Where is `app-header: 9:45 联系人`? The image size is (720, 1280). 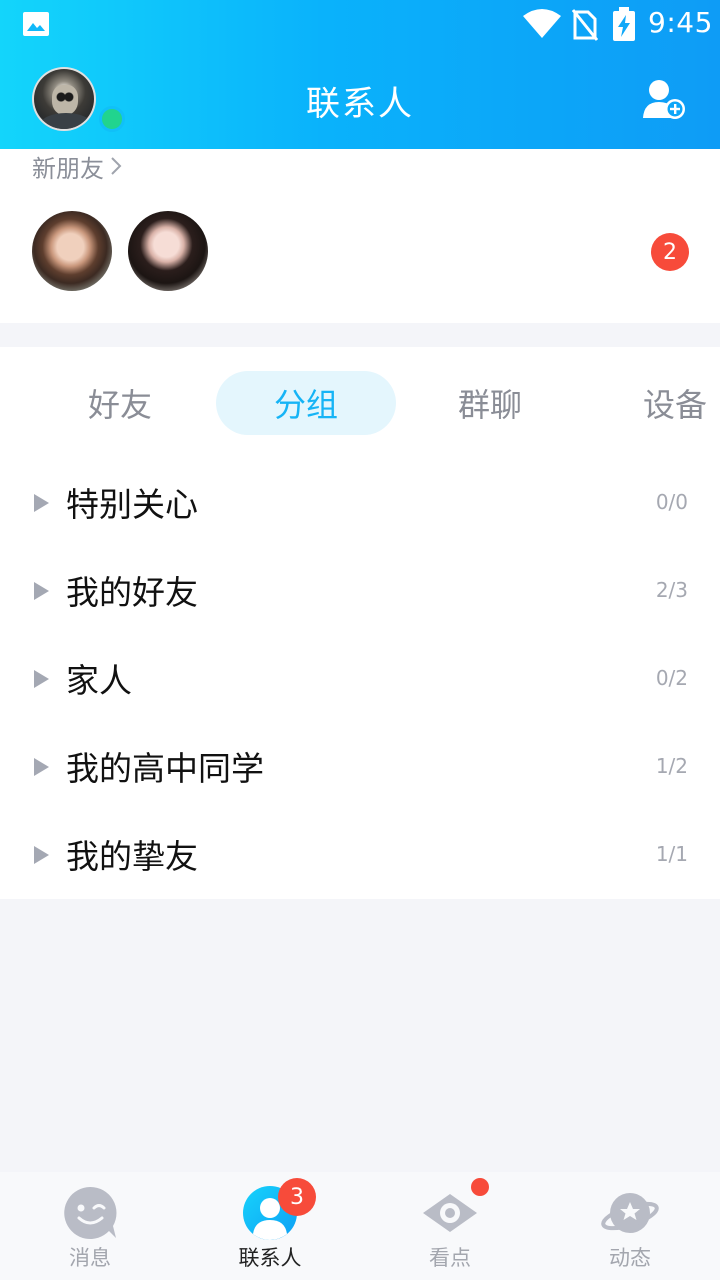 app-header: 9:45 联系人 is located at coordinates (360, 74).